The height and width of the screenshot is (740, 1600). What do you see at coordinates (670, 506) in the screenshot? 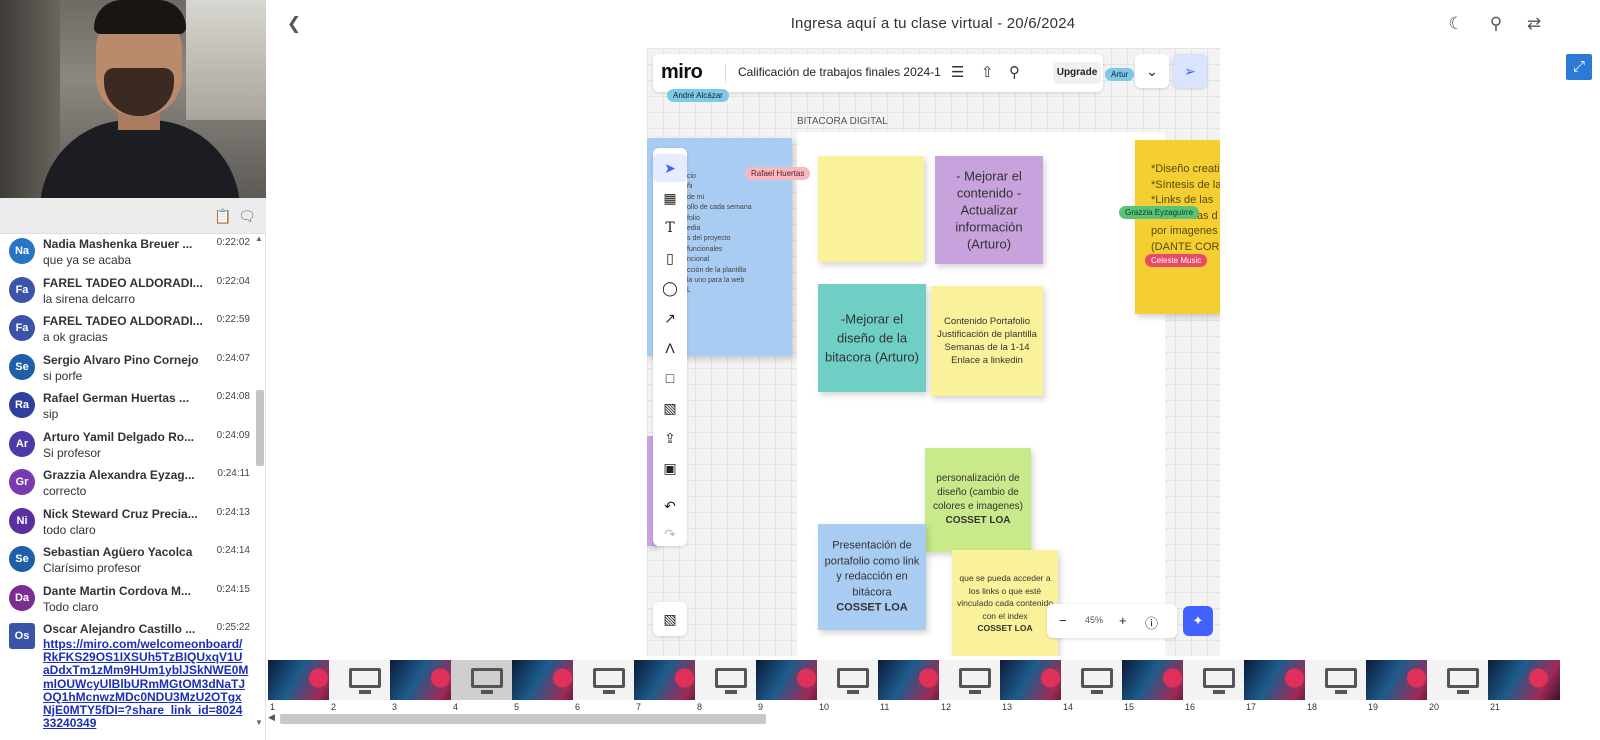
I see `undo-icon: ↶` at bounding box center [670, 506].